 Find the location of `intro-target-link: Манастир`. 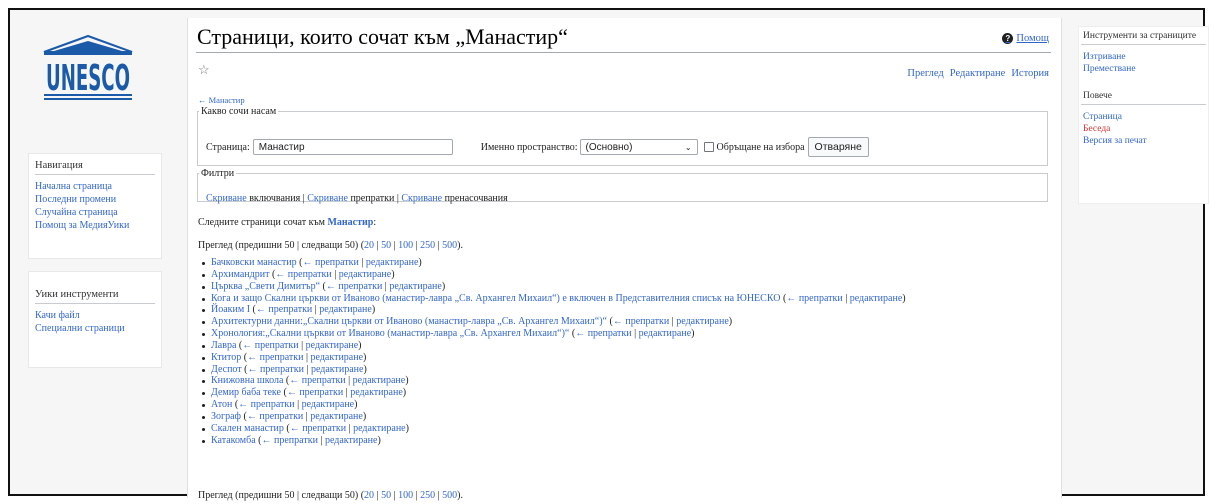

intro-target-link: Манастир is located at coordinates (350, 222).